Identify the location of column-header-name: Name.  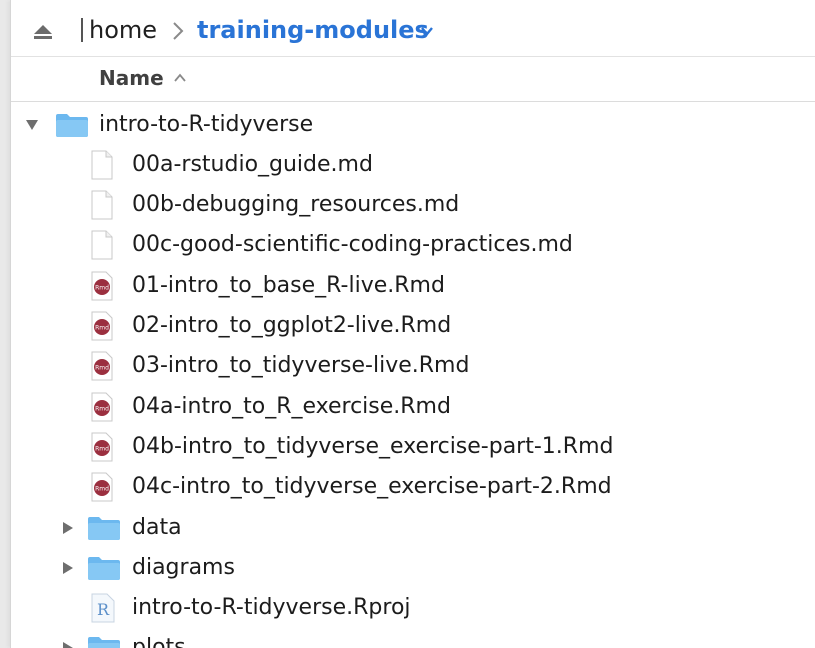
(131, 78).